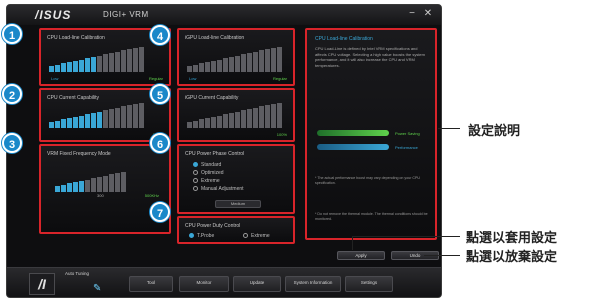 Image resolution: width=606 pixels, height=304 pixels. I want to click on tab-monitor: Monitor, so click(204, 284).